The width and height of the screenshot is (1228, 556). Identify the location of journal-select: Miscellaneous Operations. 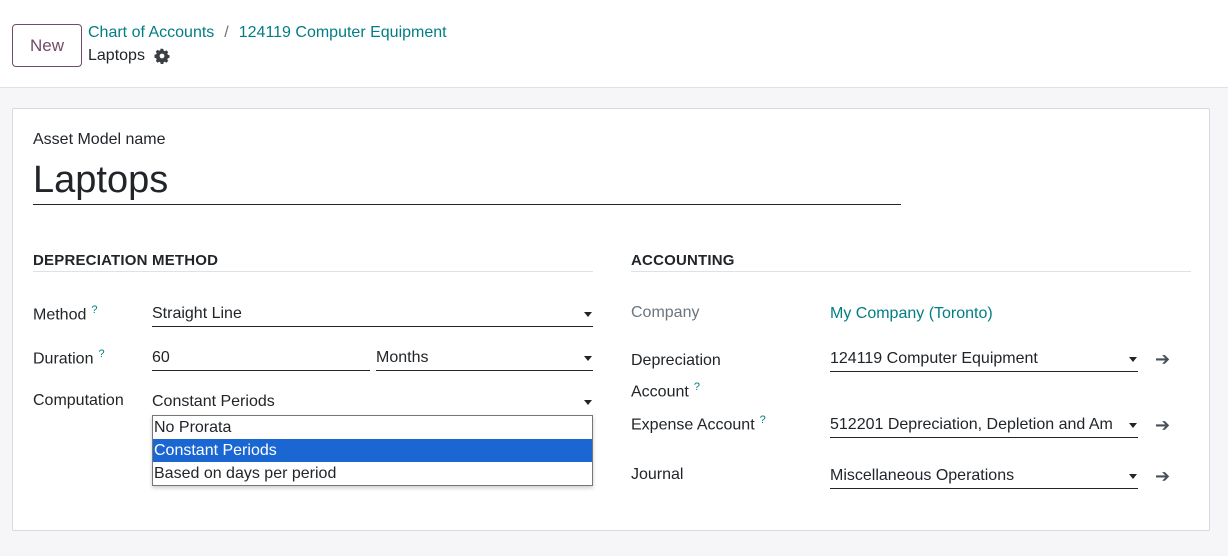
(984, 476).